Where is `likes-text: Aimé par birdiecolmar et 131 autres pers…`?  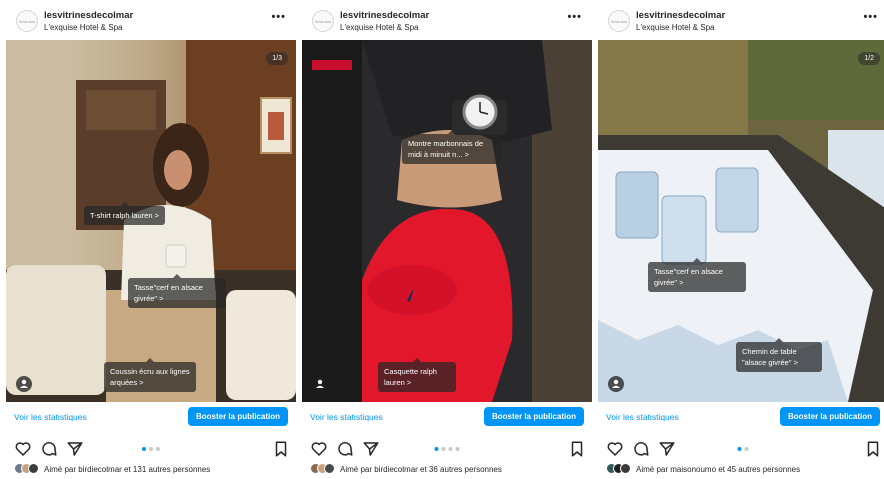
likes-text: Aimé par birdiecolmar et 131 autres pers… is located at coordinates (127, 469).